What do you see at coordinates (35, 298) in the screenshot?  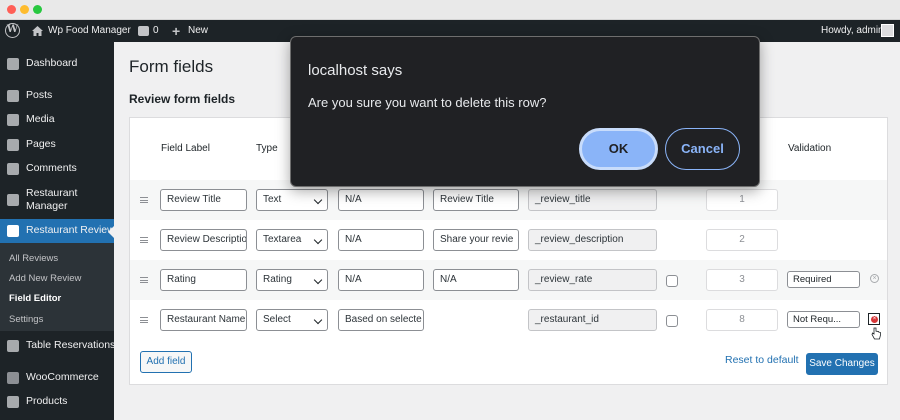 I see `submenu-field-editor: Field Editor` at bounding box center [35, 298].